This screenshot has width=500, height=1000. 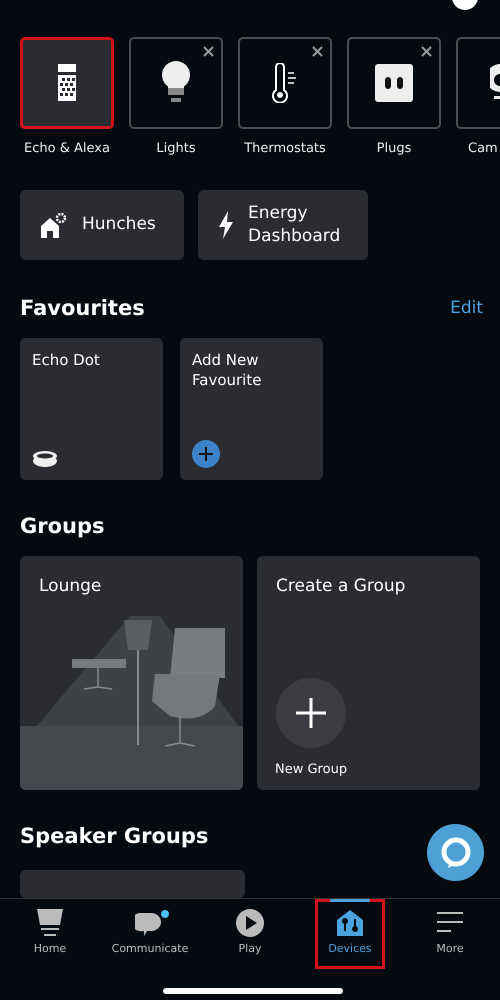 What do you see at coordinates (54, 225) in the screenshot?
I see `house-gear-icon` at bounding box center [54, 225].